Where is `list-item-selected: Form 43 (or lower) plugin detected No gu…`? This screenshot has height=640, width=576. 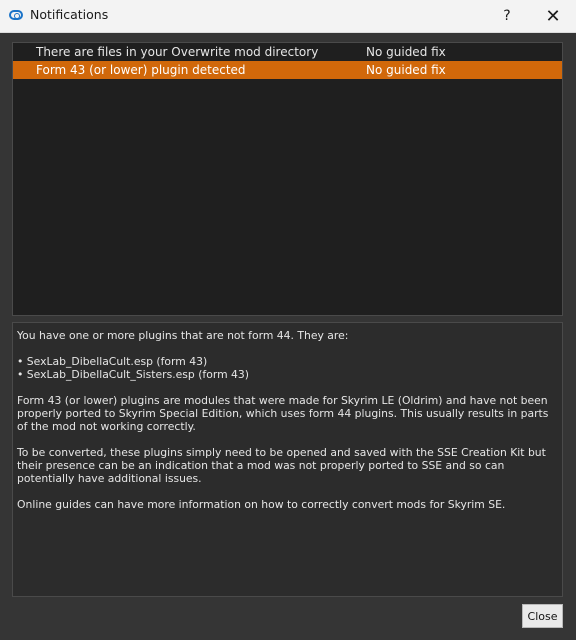
list-item-selected: Form 43 (or lower) plugin detected No gu… is located at coordinates (287, 70).